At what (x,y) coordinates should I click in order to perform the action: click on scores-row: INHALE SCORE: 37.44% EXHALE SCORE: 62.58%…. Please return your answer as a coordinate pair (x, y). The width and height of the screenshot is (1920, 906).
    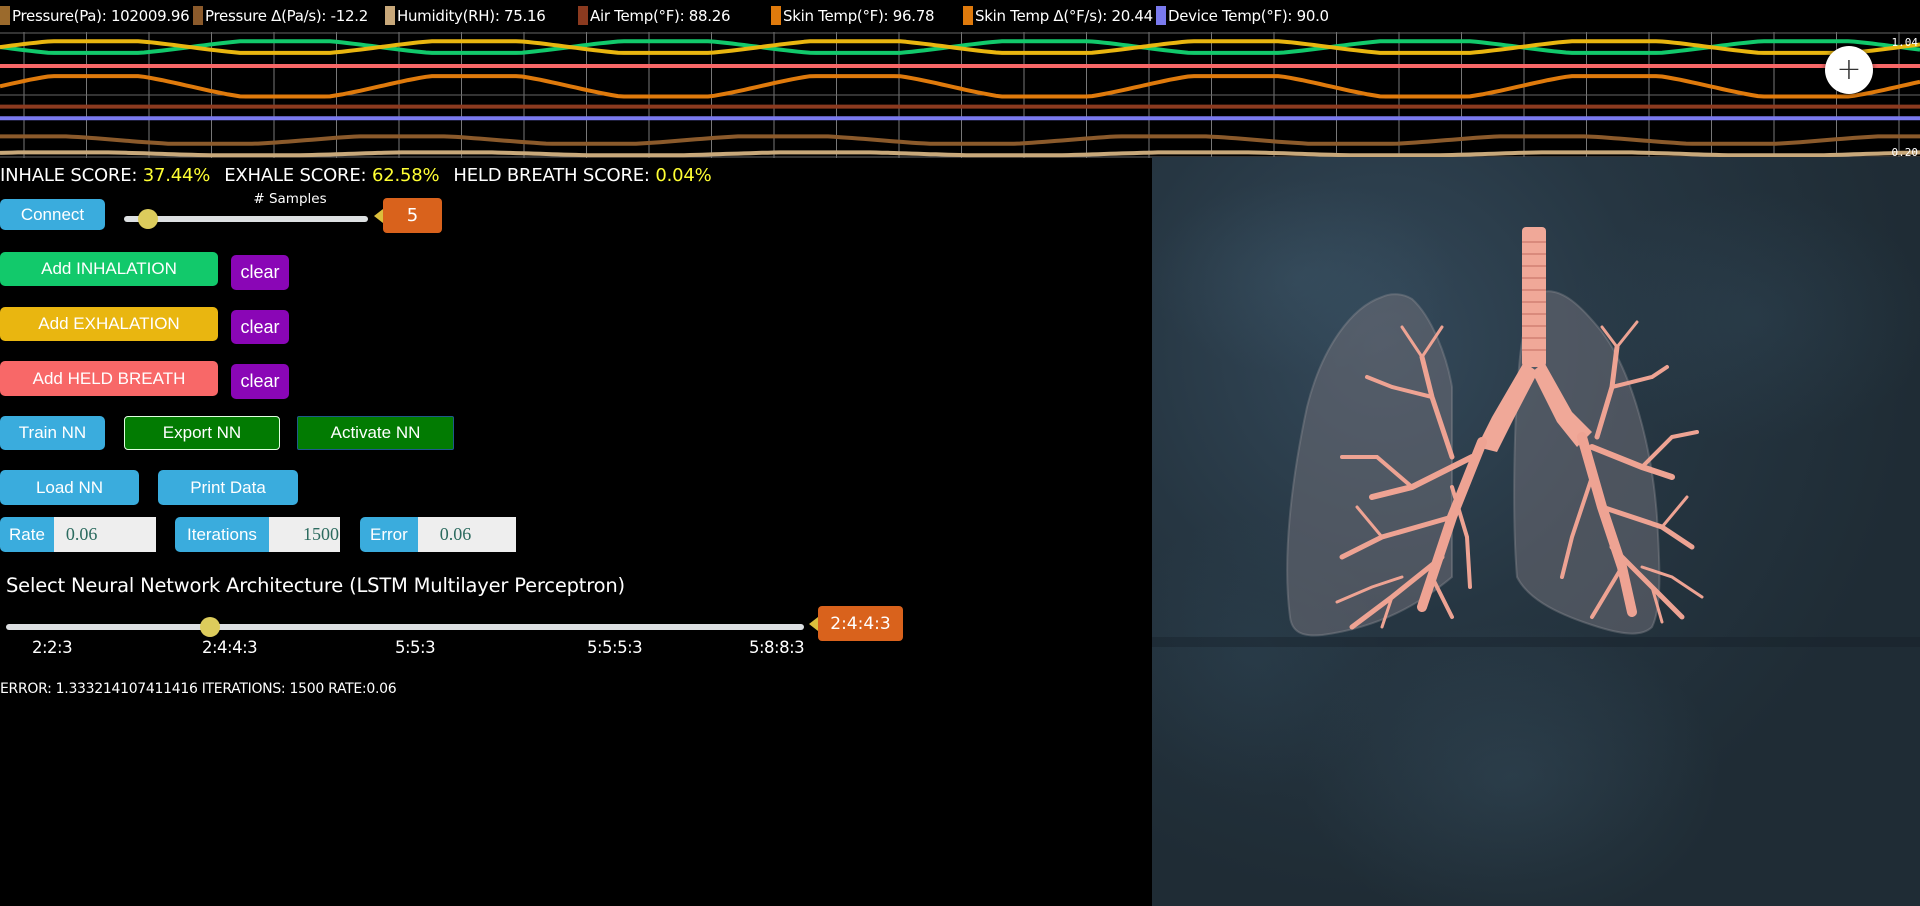
    Looking at the image, I should click on (356, 175).